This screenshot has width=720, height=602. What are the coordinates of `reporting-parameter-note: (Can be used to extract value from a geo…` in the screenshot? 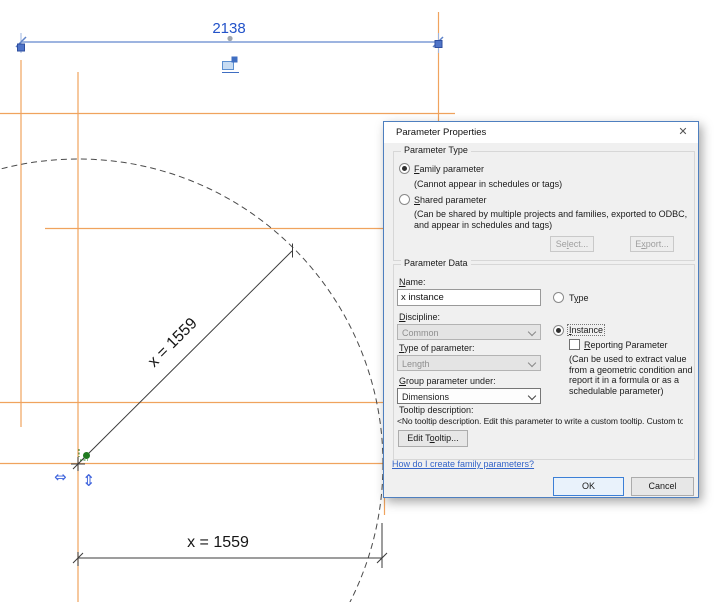 It's located at (631, 375).